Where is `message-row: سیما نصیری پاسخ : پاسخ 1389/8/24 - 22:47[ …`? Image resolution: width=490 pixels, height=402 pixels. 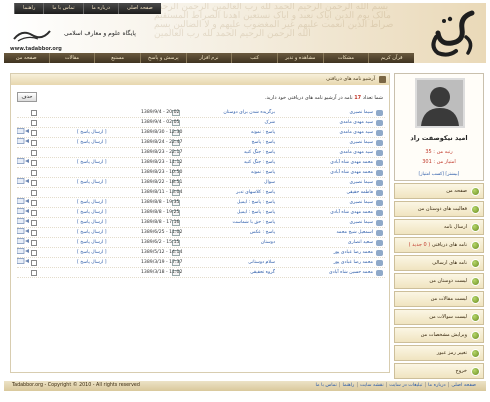 message-row: سیما نصیری پاسخ : پاسخ 1389/8/24 - 22:47[ … is located at coordinates (200, 143).